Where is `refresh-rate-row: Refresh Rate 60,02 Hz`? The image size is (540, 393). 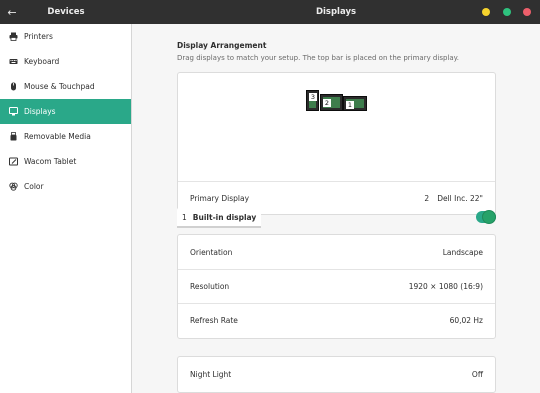 refresh-rate-row: Refresh Rate 60,02 Hz is located at coordinates (336, 320).